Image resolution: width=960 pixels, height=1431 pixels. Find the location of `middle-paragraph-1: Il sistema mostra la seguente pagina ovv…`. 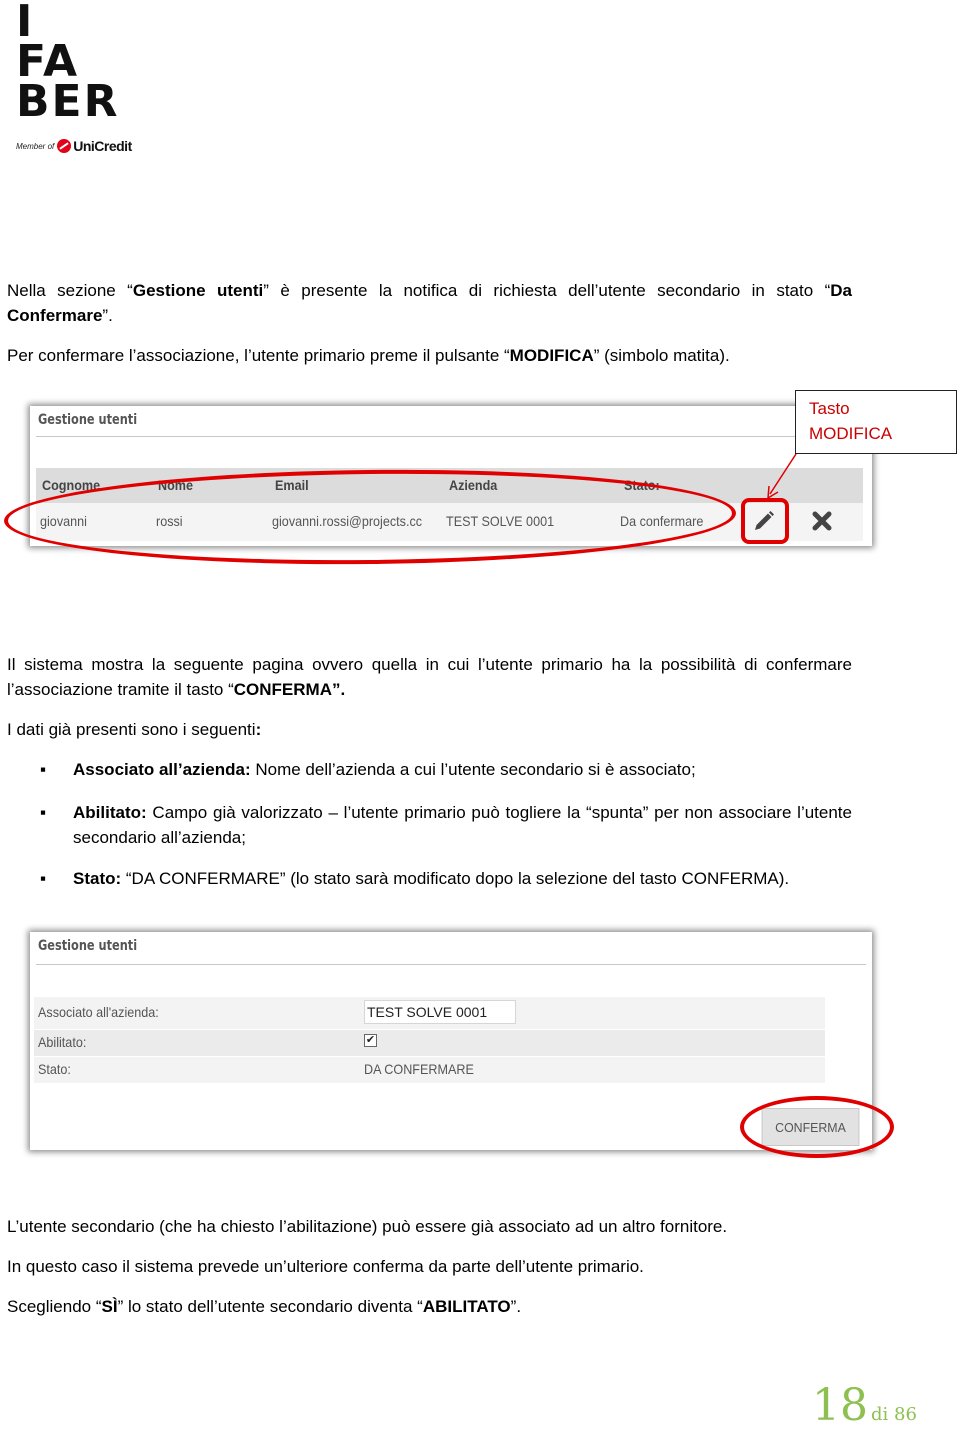

middle-paragraph-1: Il sistema mostra la seguente pagina ovv… is located at coordinates (429, 677).